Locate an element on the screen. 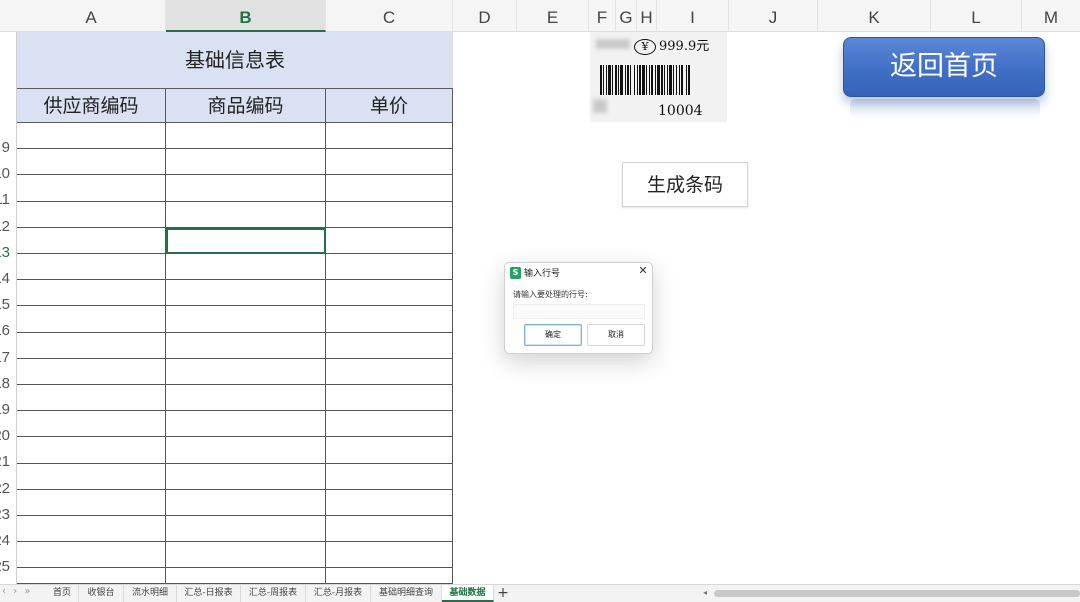 This screenshot has height=602, width=1080. row-header: 14 is located at coordinates (8, 279).